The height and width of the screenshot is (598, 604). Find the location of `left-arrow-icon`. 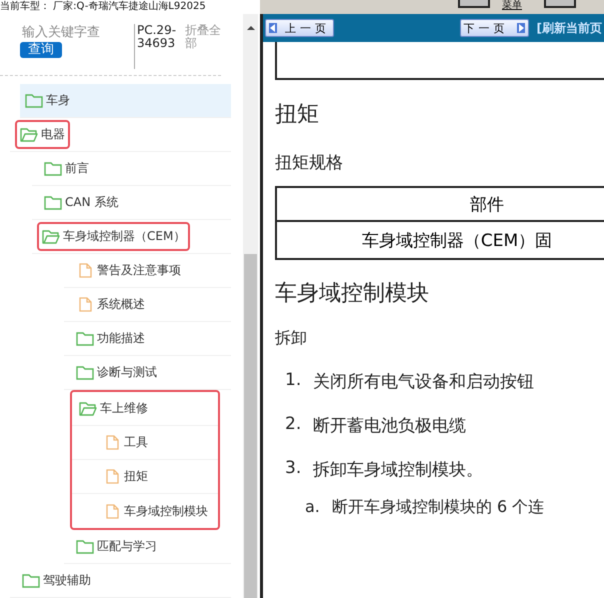

left-arrow-icon is located at coordinates (273, 28).